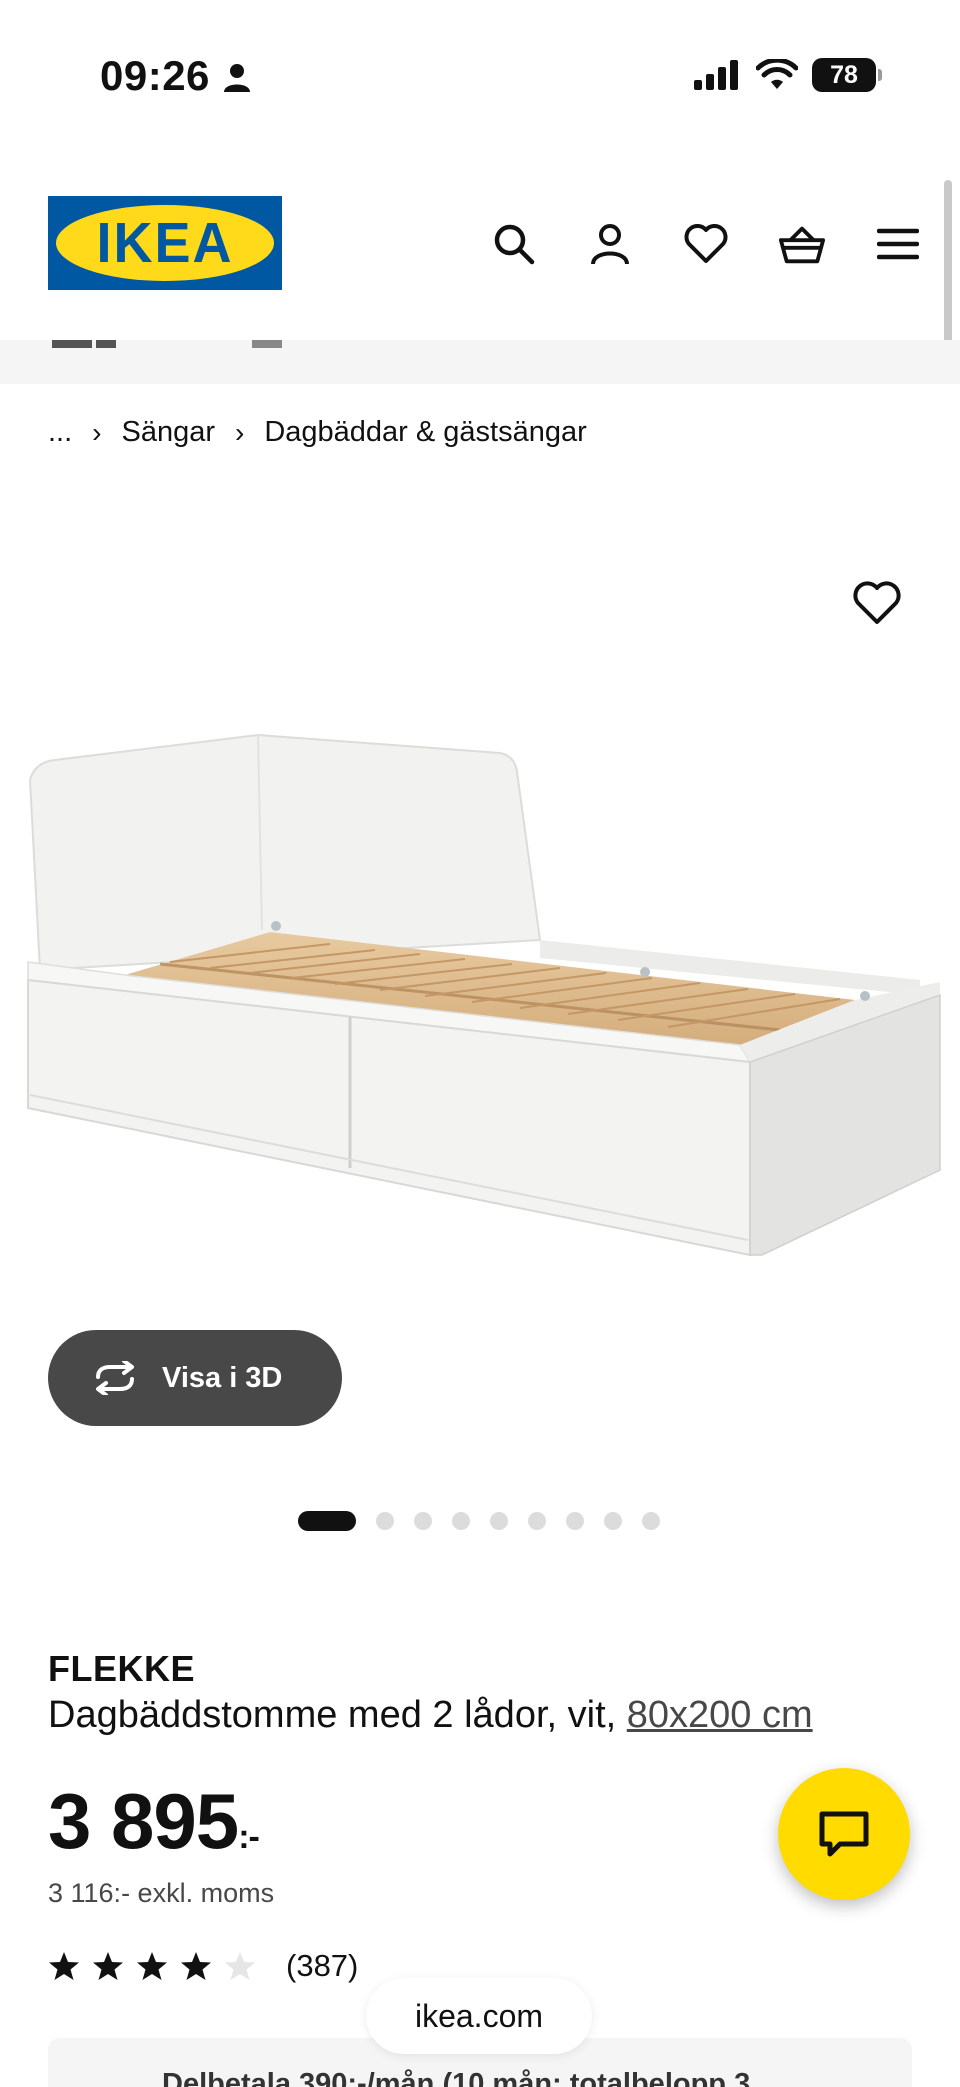  I want to click on ikea-logo: IKEA ®, so click(165, 243).